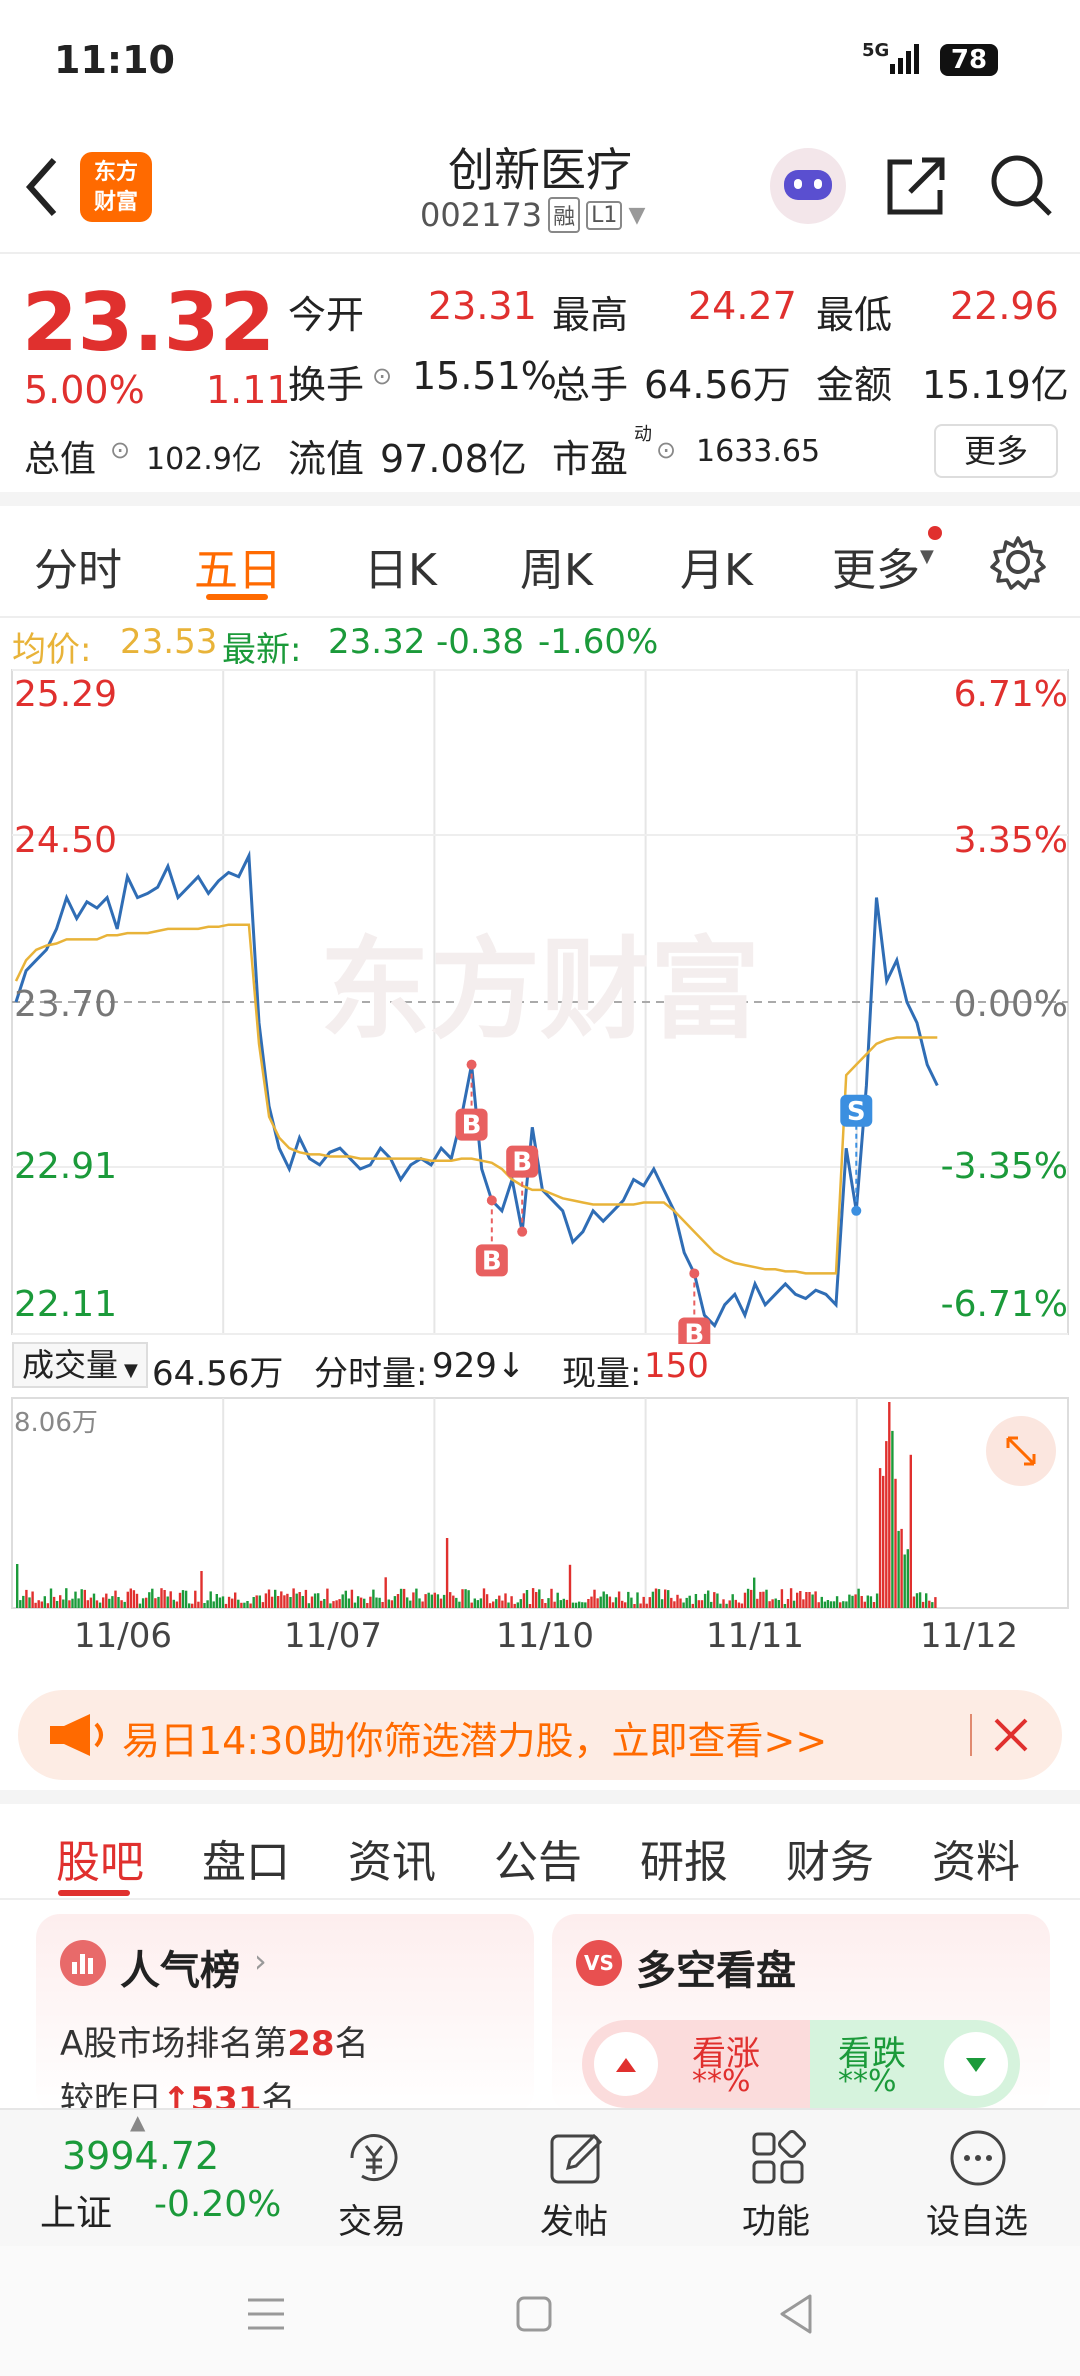 Image resolution: width=1080 pixels, height=2376 pixels. Describe the element at coordinates (540, 1735) in the screenshot. I see `promo-banner: 易日14:30助你筛选潜力股，立即查看>>` at that location.